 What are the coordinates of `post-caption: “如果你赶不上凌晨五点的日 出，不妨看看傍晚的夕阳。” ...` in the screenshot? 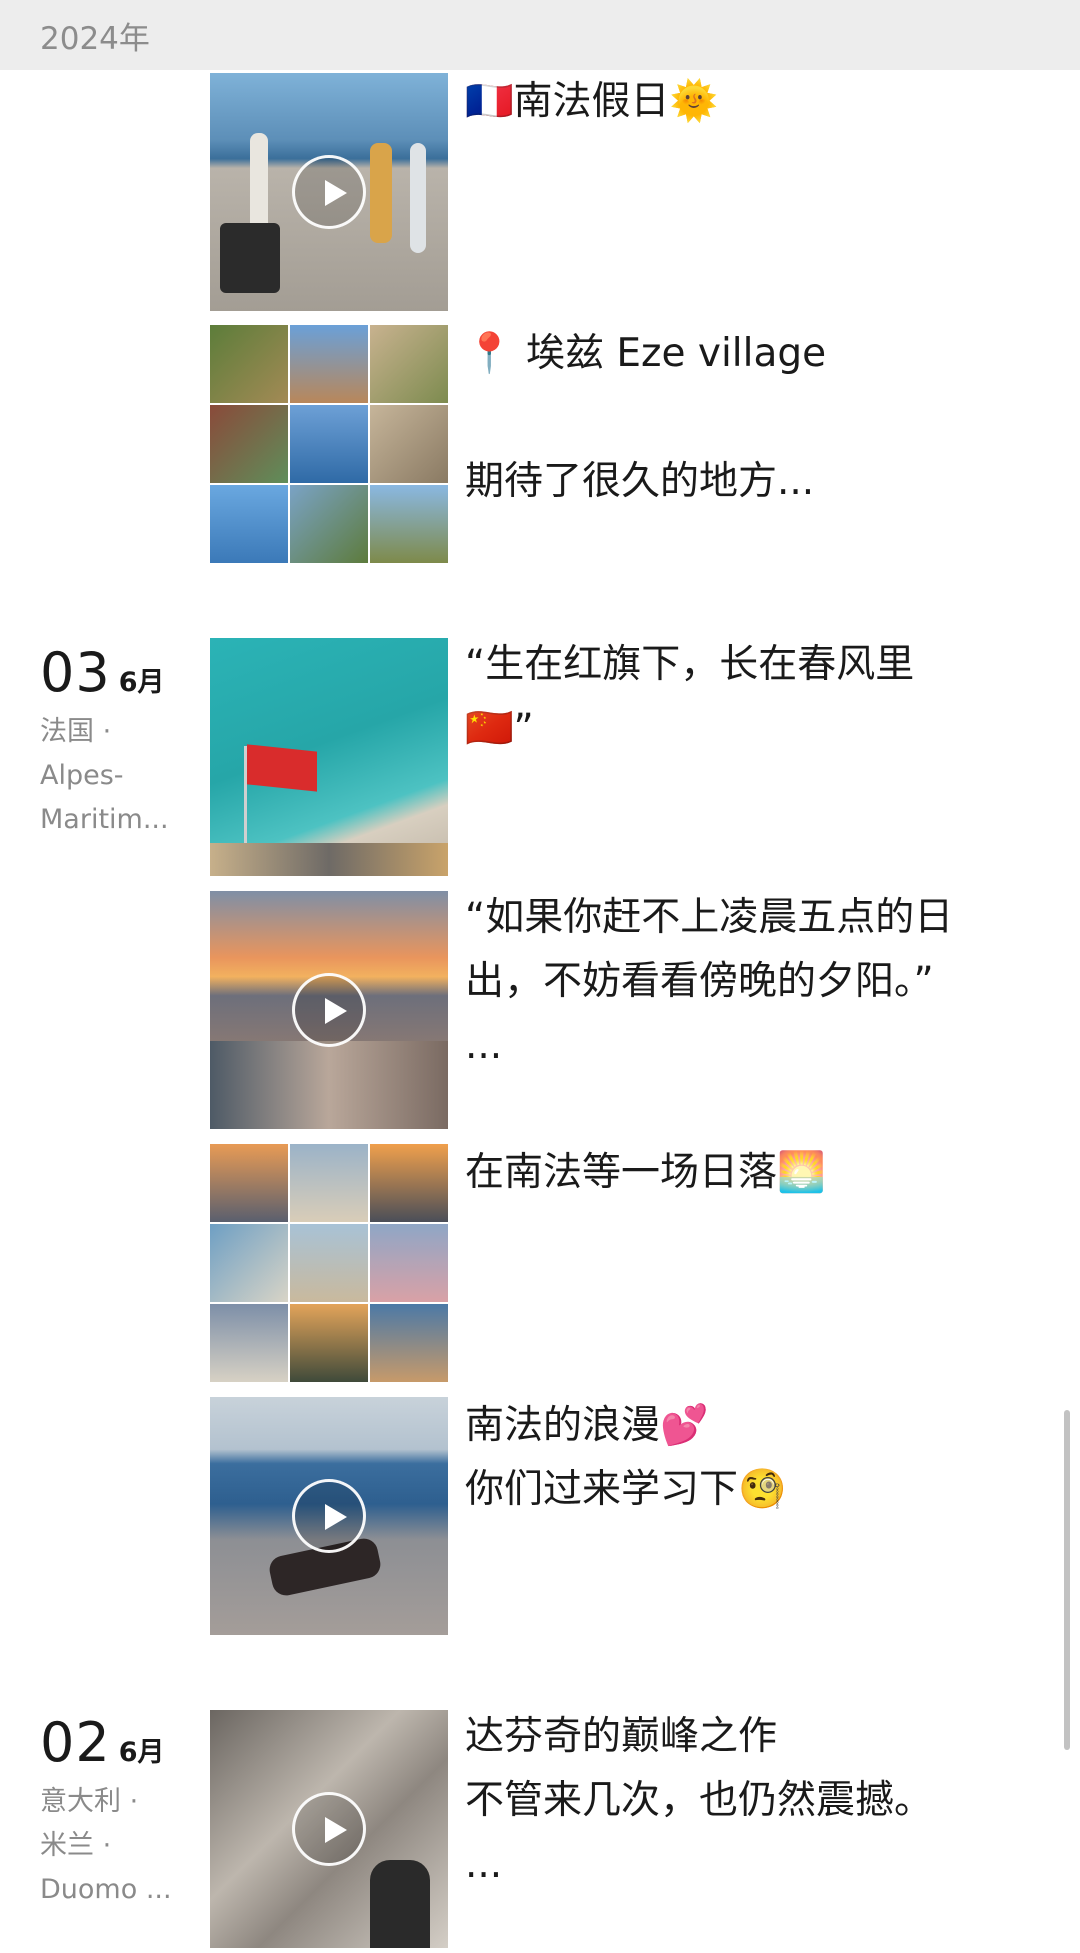 It's located at (745, 982).